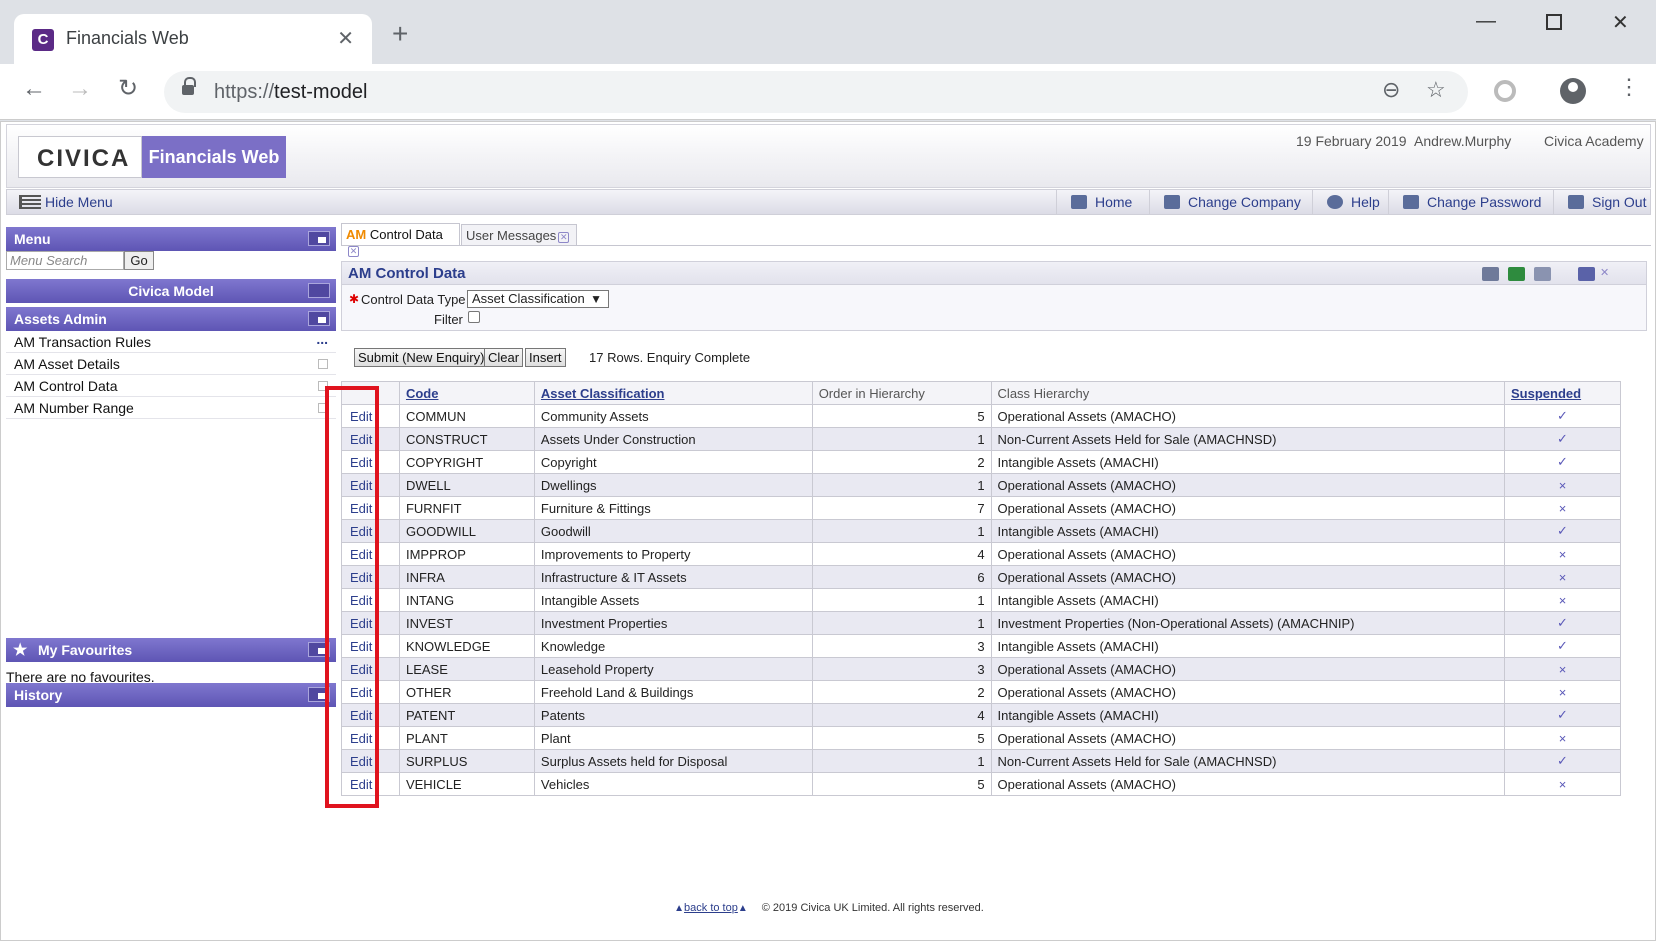 The image size is (1656, 941). What do you see at coordinates (901, 554) in the screenshot?
I see `cell-order-in-hierarchy: 4` at bounding box center [901, 554].